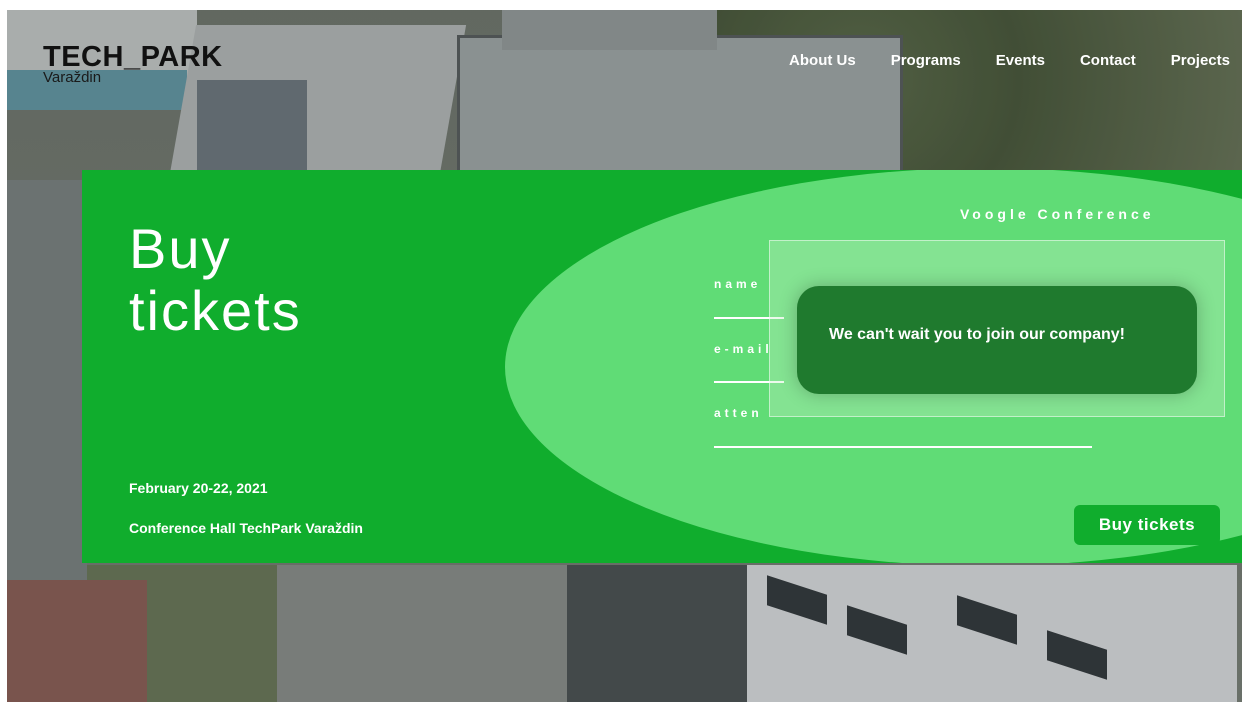  What do you see at coordinates (180, 248) in the screenshot?
I see `banner-title-line1: Buy` at bounding box center [180, 248].